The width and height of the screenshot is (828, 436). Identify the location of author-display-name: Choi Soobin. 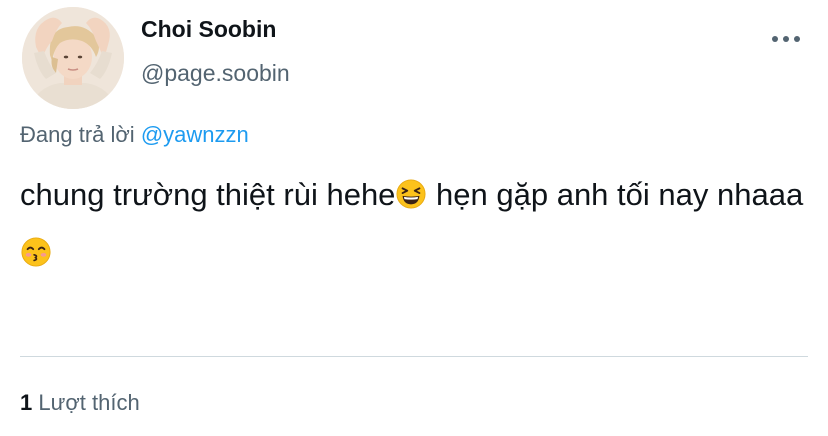
(208, 29).